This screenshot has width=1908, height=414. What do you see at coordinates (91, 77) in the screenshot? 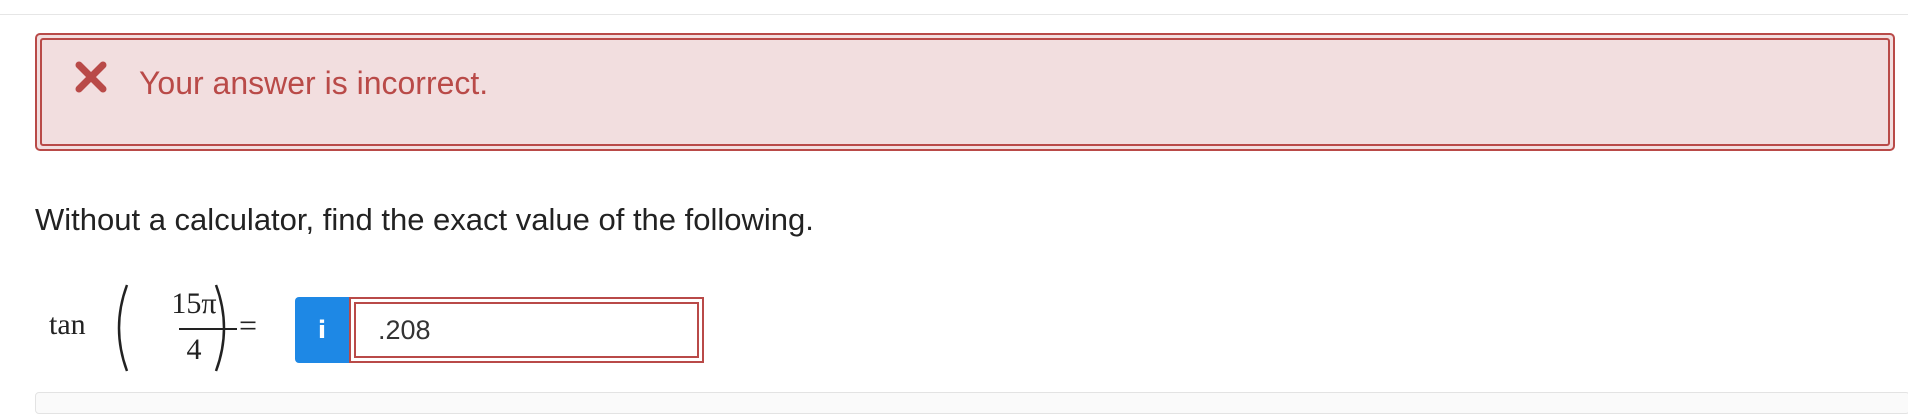
I see `close-x-icon` at bounding box center [91, 77].